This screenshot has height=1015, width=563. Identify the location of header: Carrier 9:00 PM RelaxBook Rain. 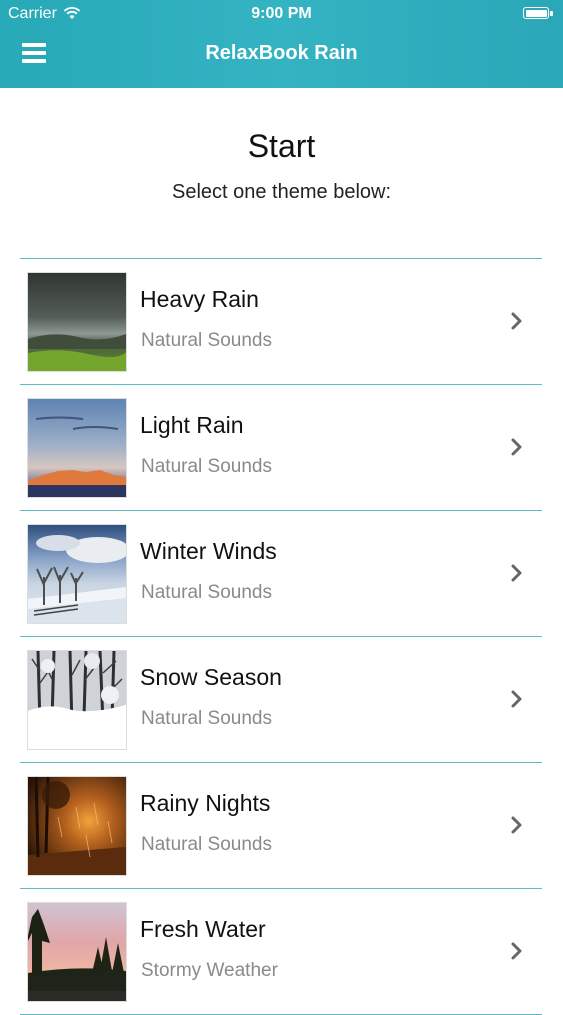
(281, 44).